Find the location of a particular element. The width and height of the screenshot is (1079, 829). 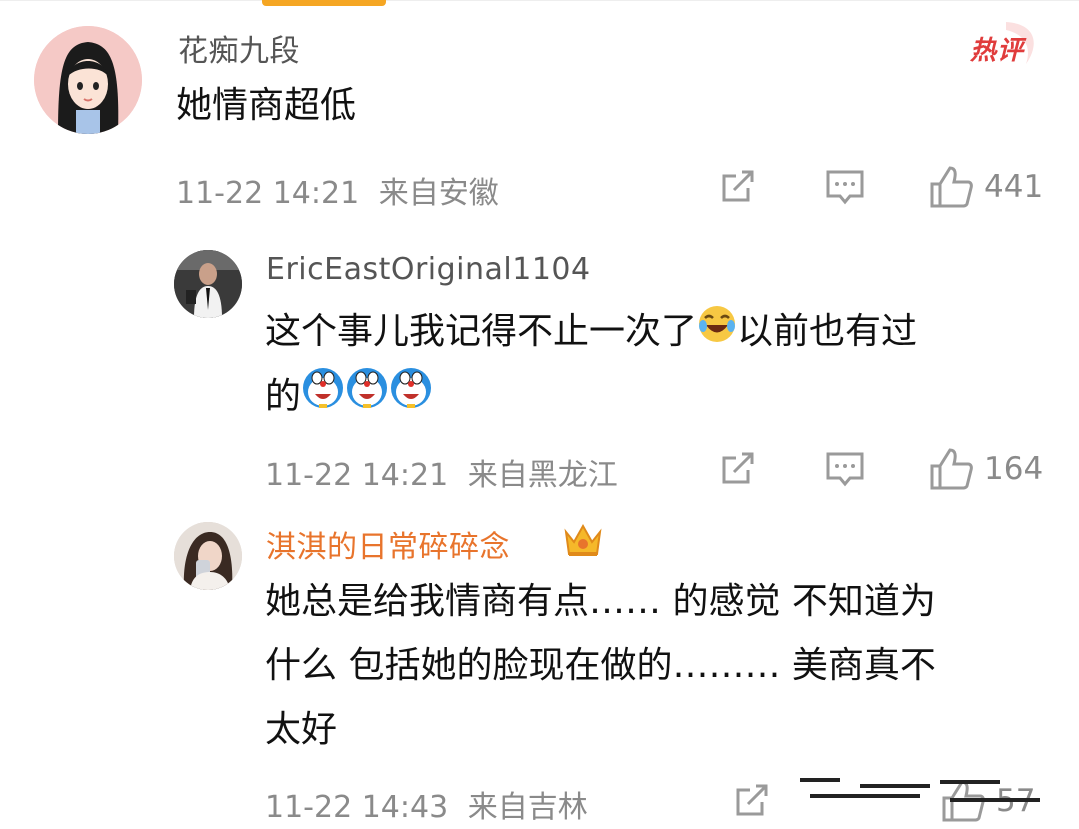

top-divider is located at coordinates (539, 0).